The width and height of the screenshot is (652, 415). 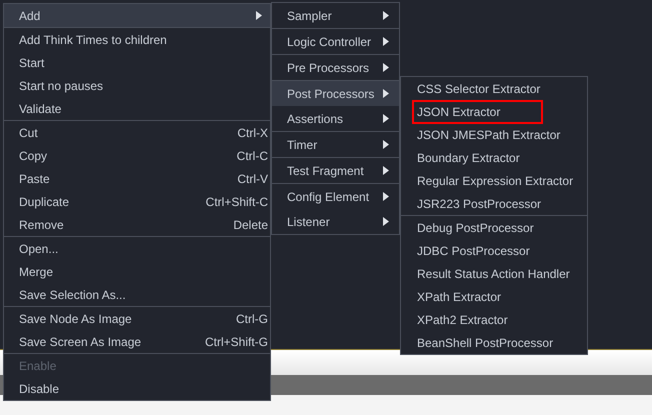 I want to click on menu-item: Validate, so click(x=137, y=108).